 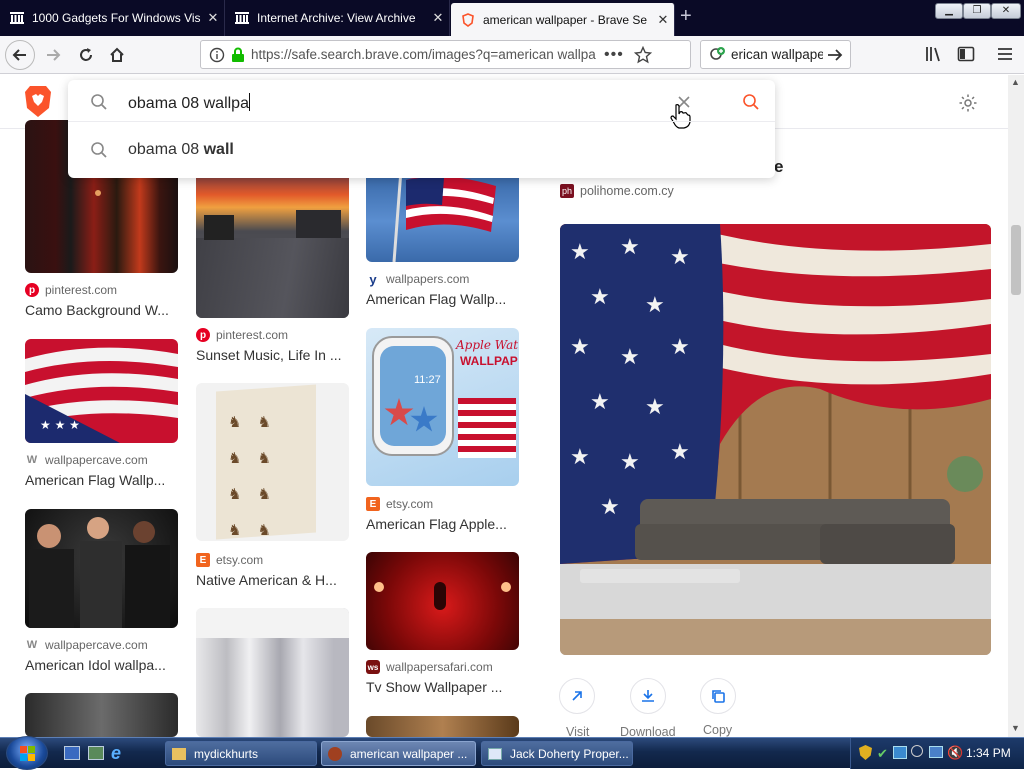 I want to click on taskbar-item-folder: mydickhurts, so click(x=241, y=753).